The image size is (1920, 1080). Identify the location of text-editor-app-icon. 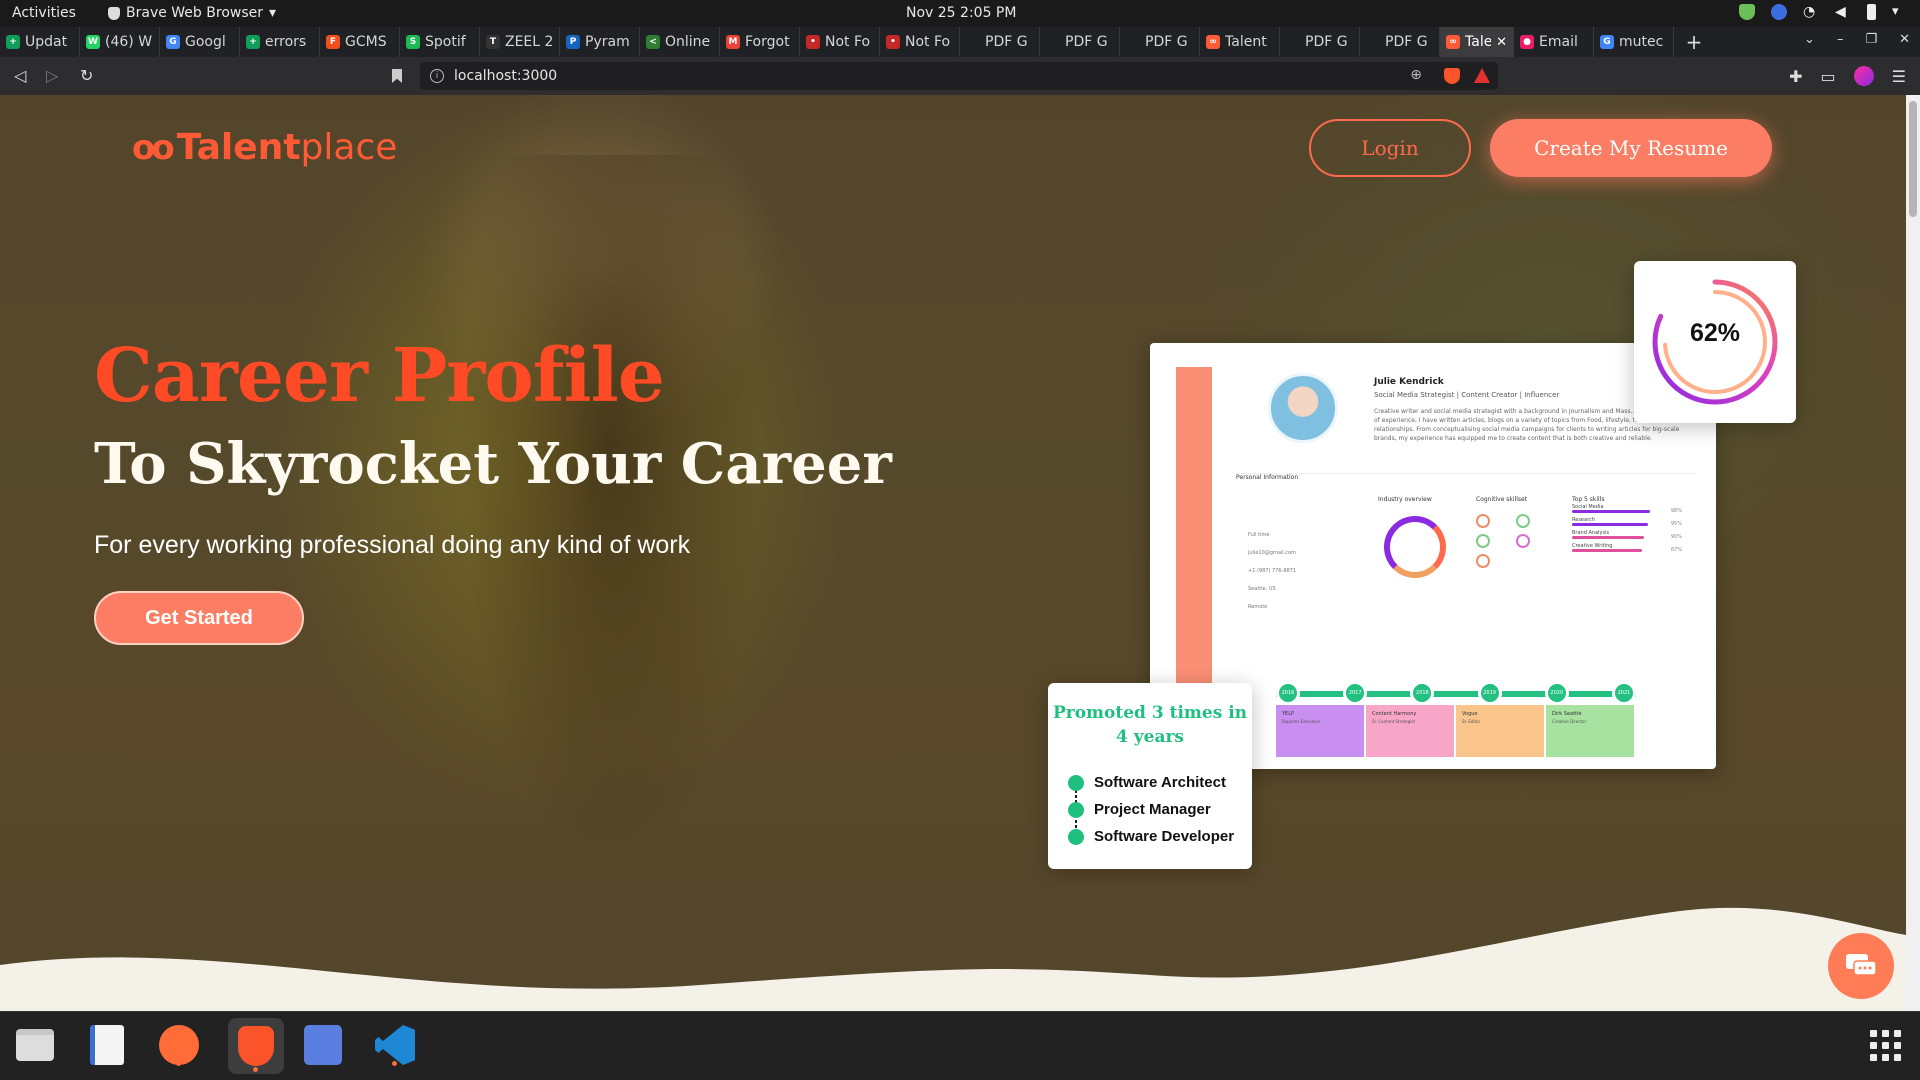
(107, 1045).